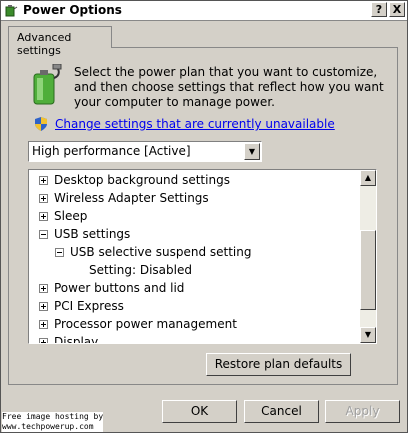 The image size is (408, 433). Describe the element at coordinates (41, 124) in the screenshot. I see `uac-shield-icon` at that location.